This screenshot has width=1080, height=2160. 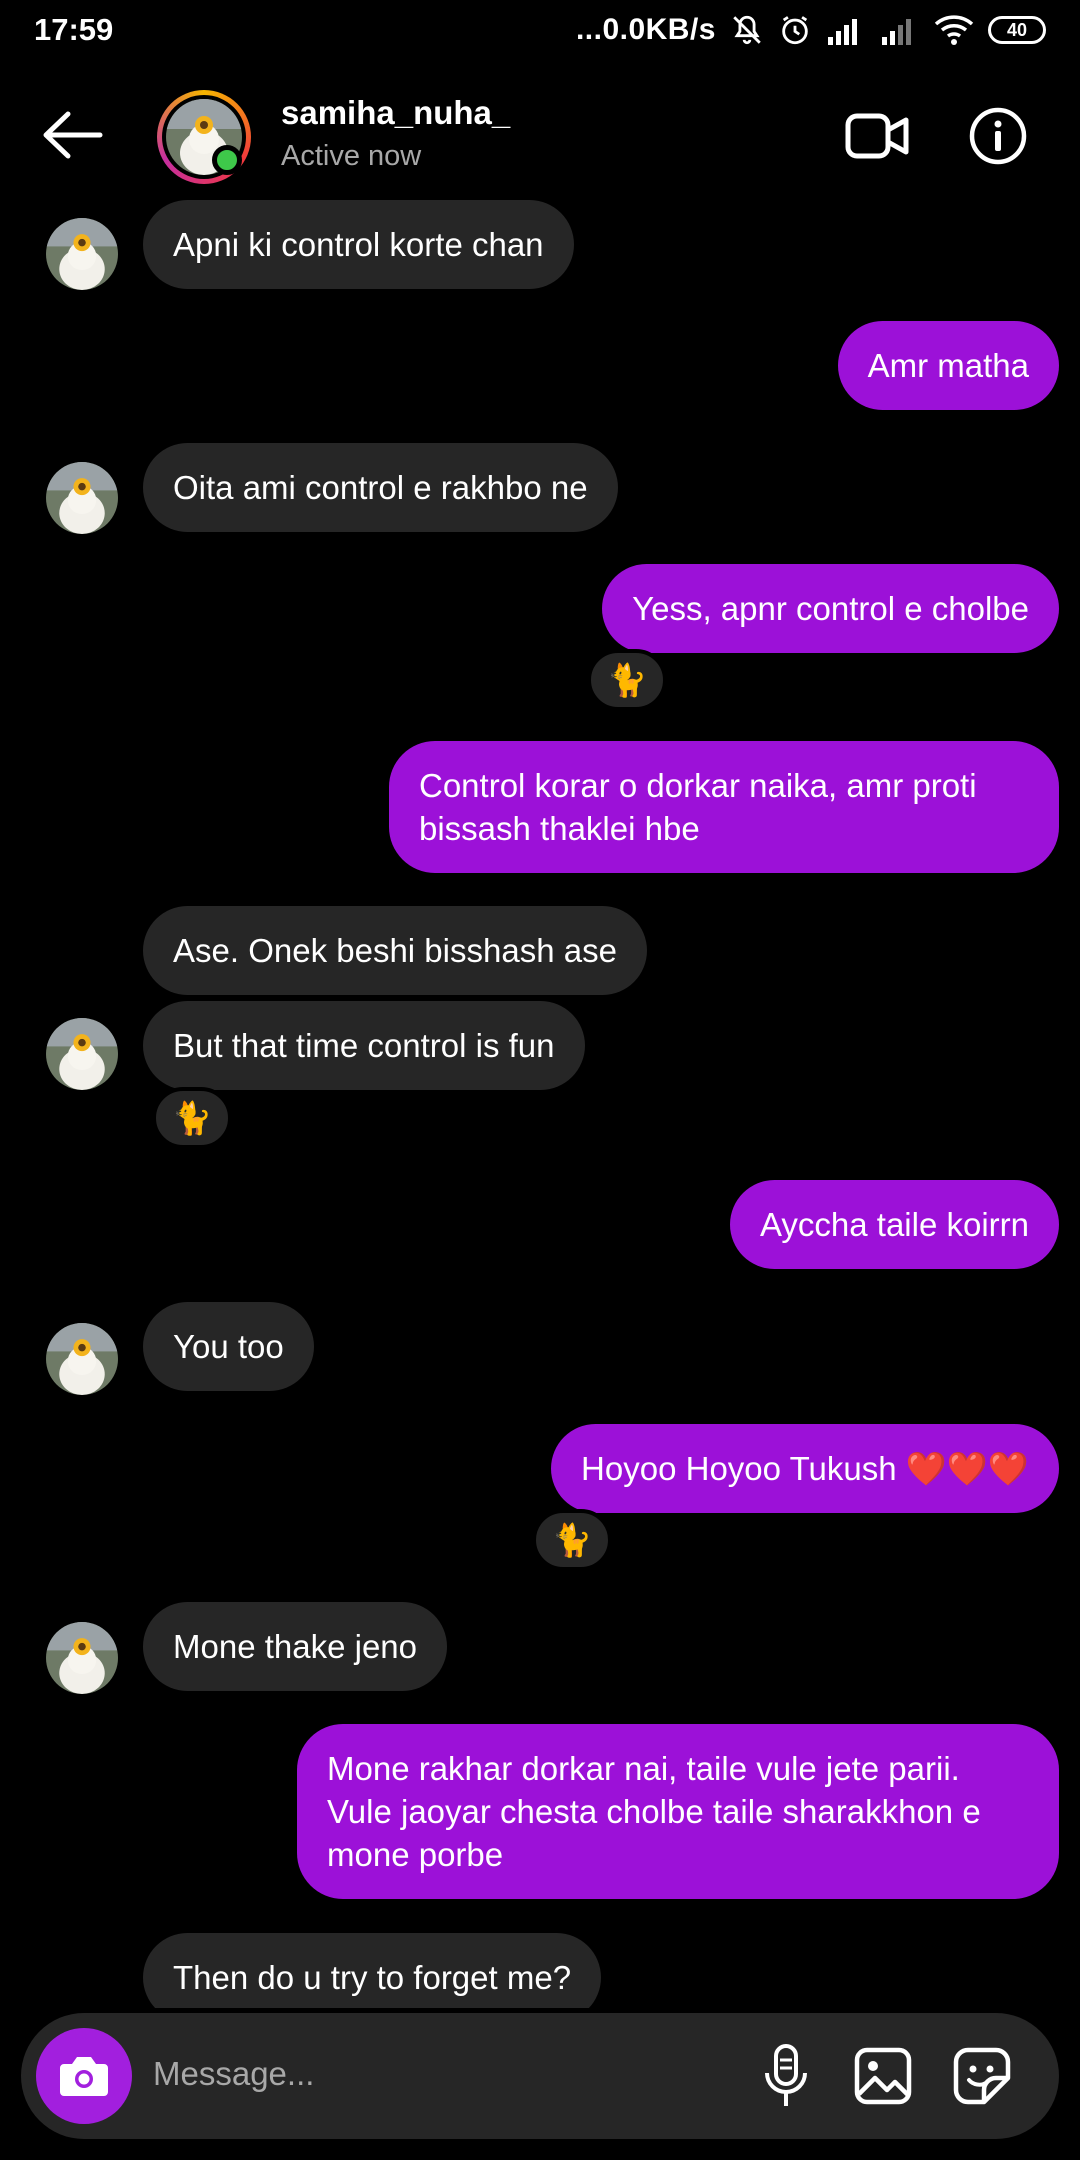 What do you see at coordinates (645, 29) in the screenshot?
I see `network-speed: ...0.0KB/s` at bounding box center [645, 29].